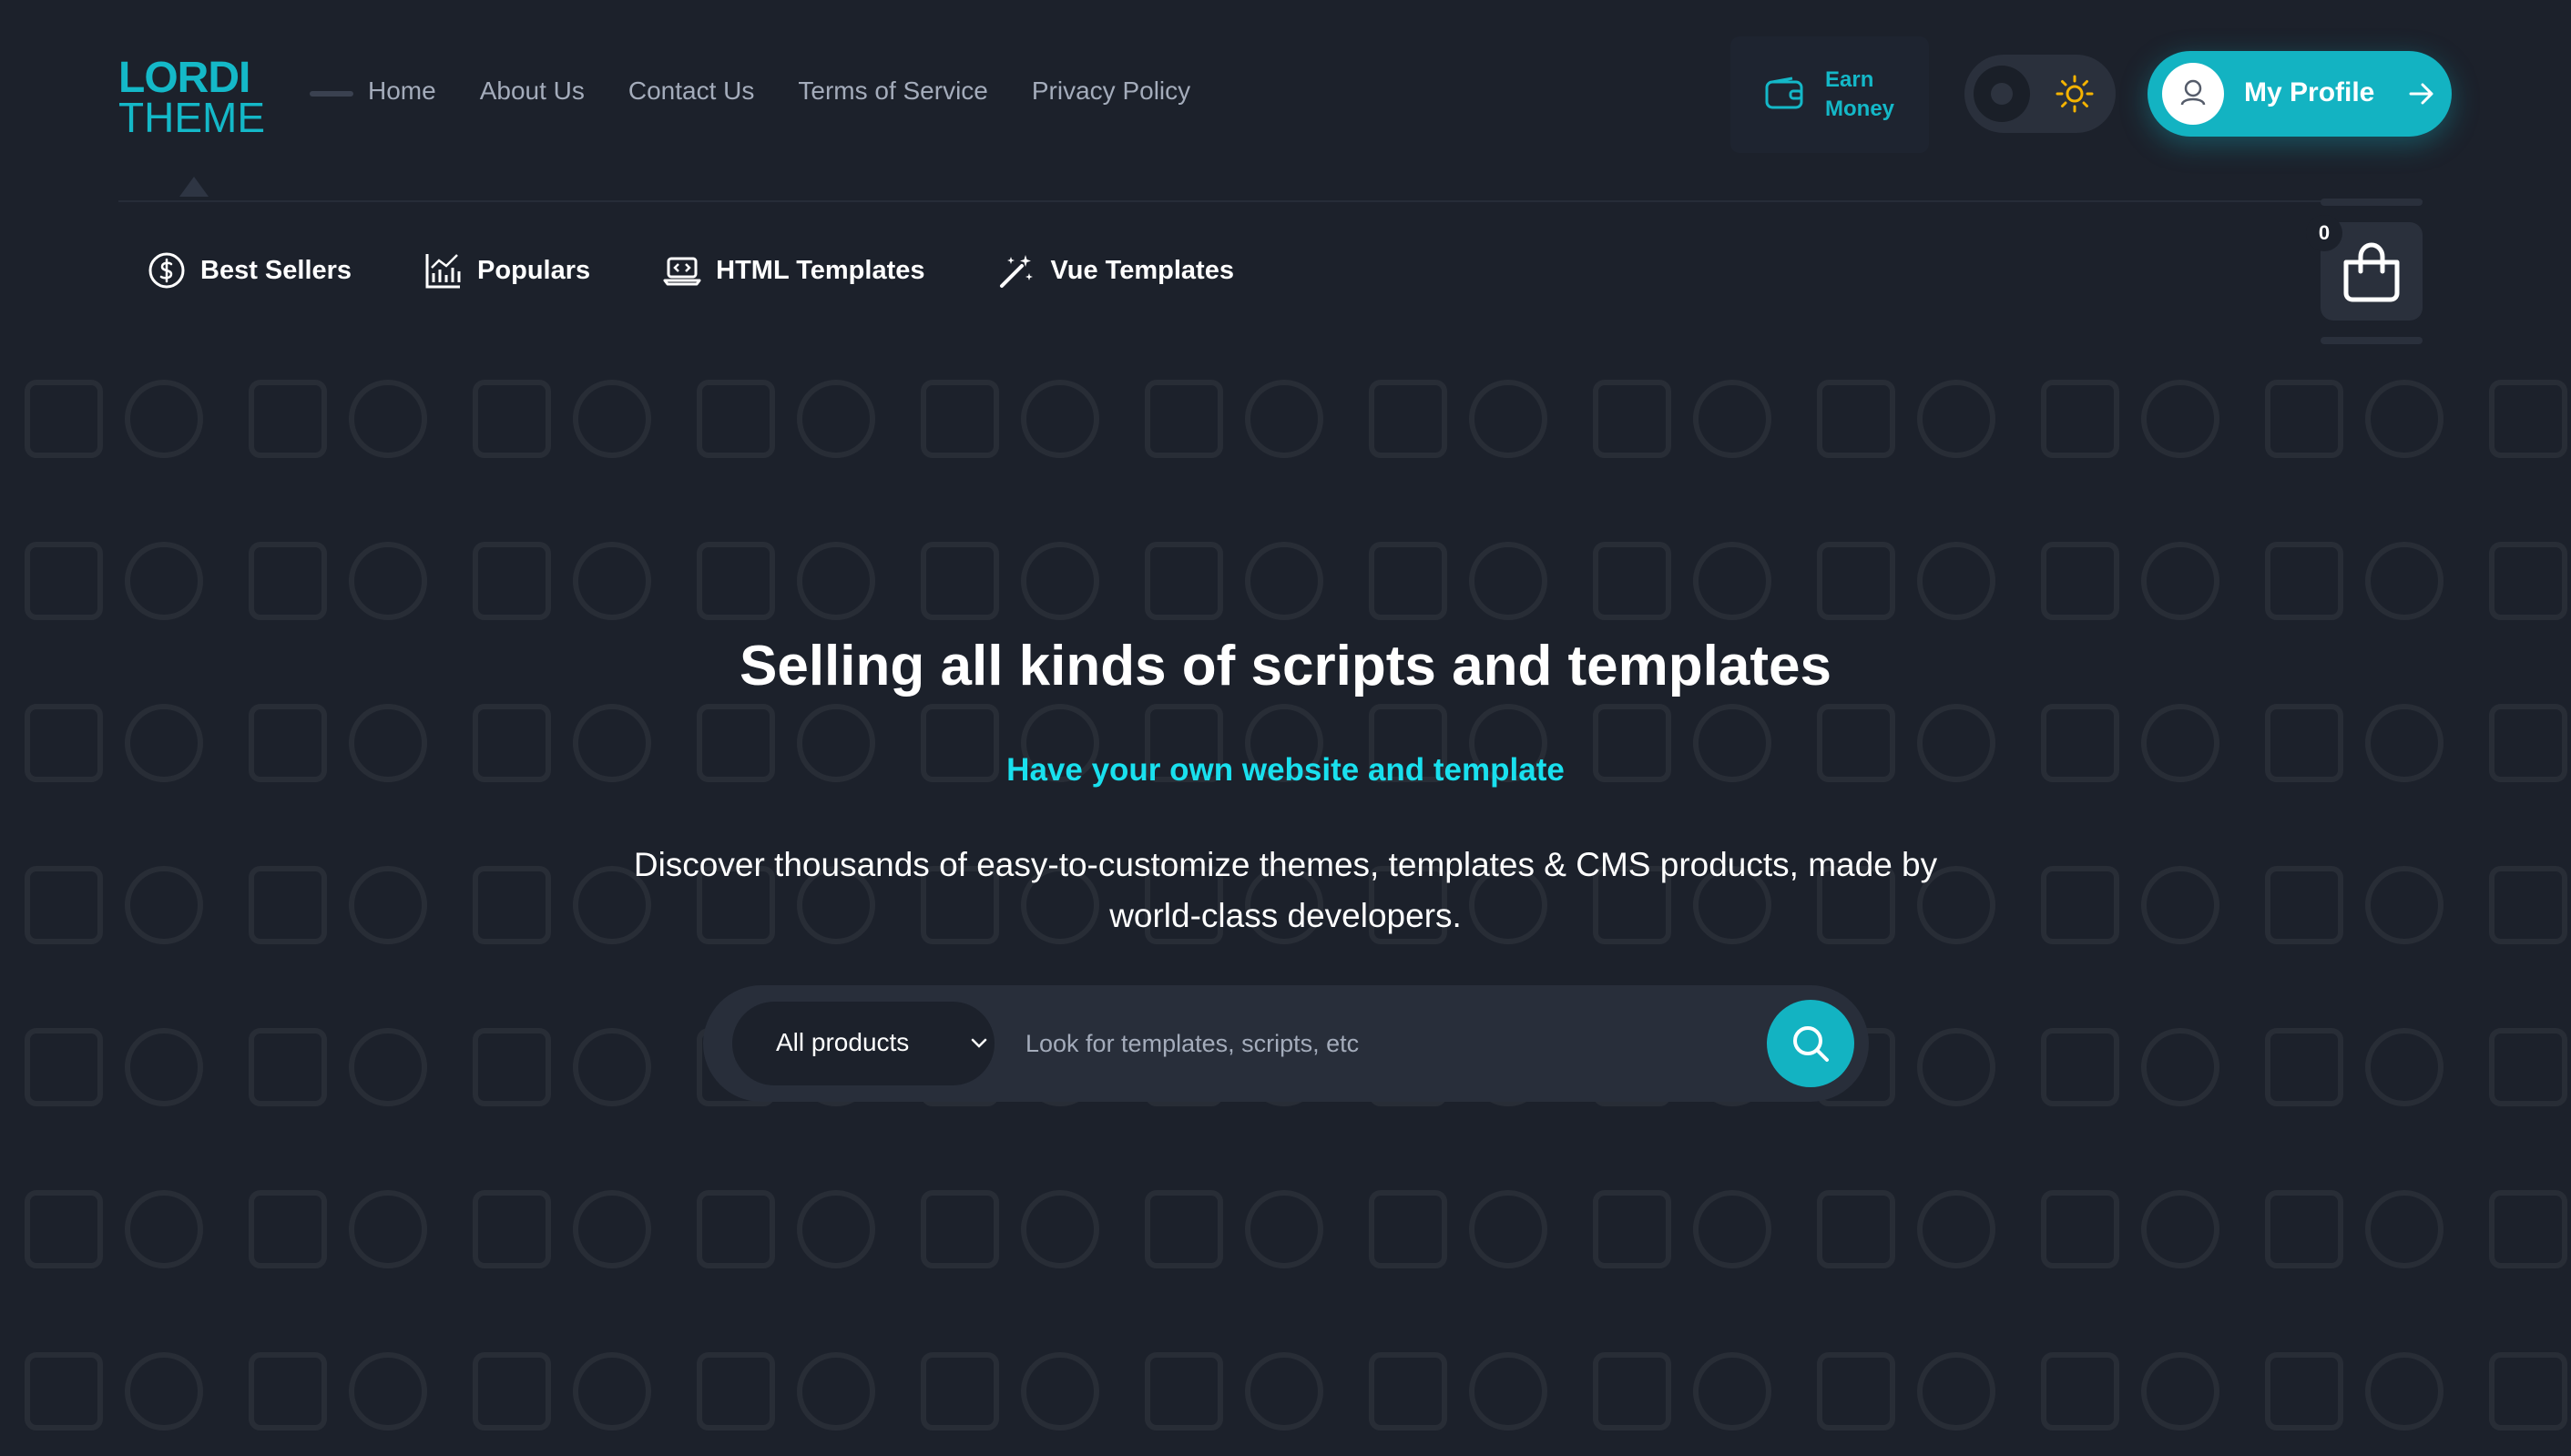 This screenshot has width=2571, height=1456. What do you see at coordinates (402, 91) in the screenshot?
I see `nav-home: Home` at bounding box center [402, 91].